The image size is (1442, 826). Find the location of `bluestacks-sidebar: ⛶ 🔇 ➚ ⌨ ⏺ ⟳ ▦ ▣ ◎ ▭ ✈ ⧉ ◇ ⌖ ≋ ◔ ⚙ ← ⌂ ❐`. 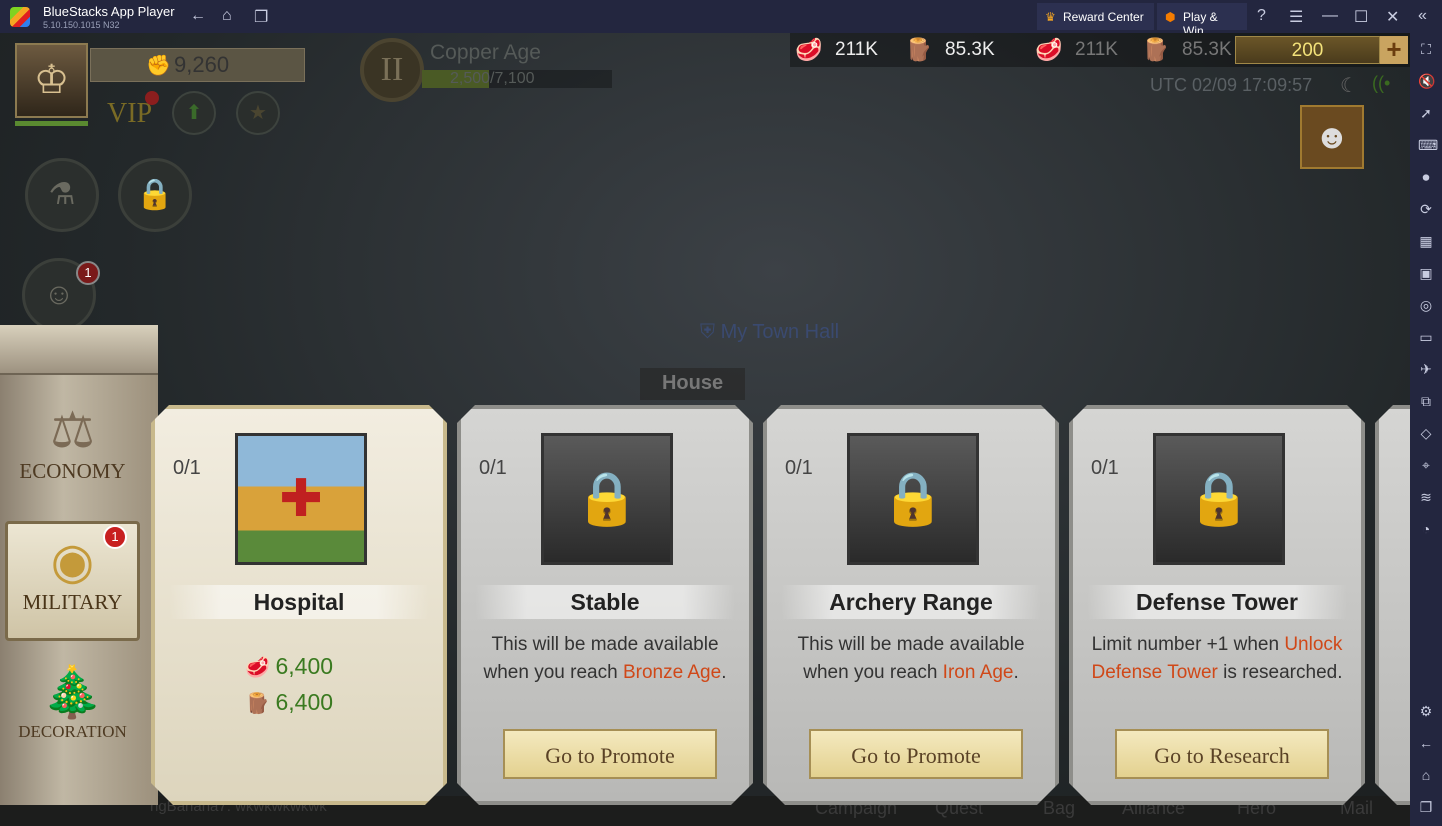

bluestacks-sidebar: ⛶ 🔇 ➚ ⌨ ⏺ ⟳ ▦ ▣ ◎ ▭ ✈ ⧉ ◇ ⌖ ≋ ◔ ⚙ ← ⌂ ❐ is located at coordinates (1426, 429).